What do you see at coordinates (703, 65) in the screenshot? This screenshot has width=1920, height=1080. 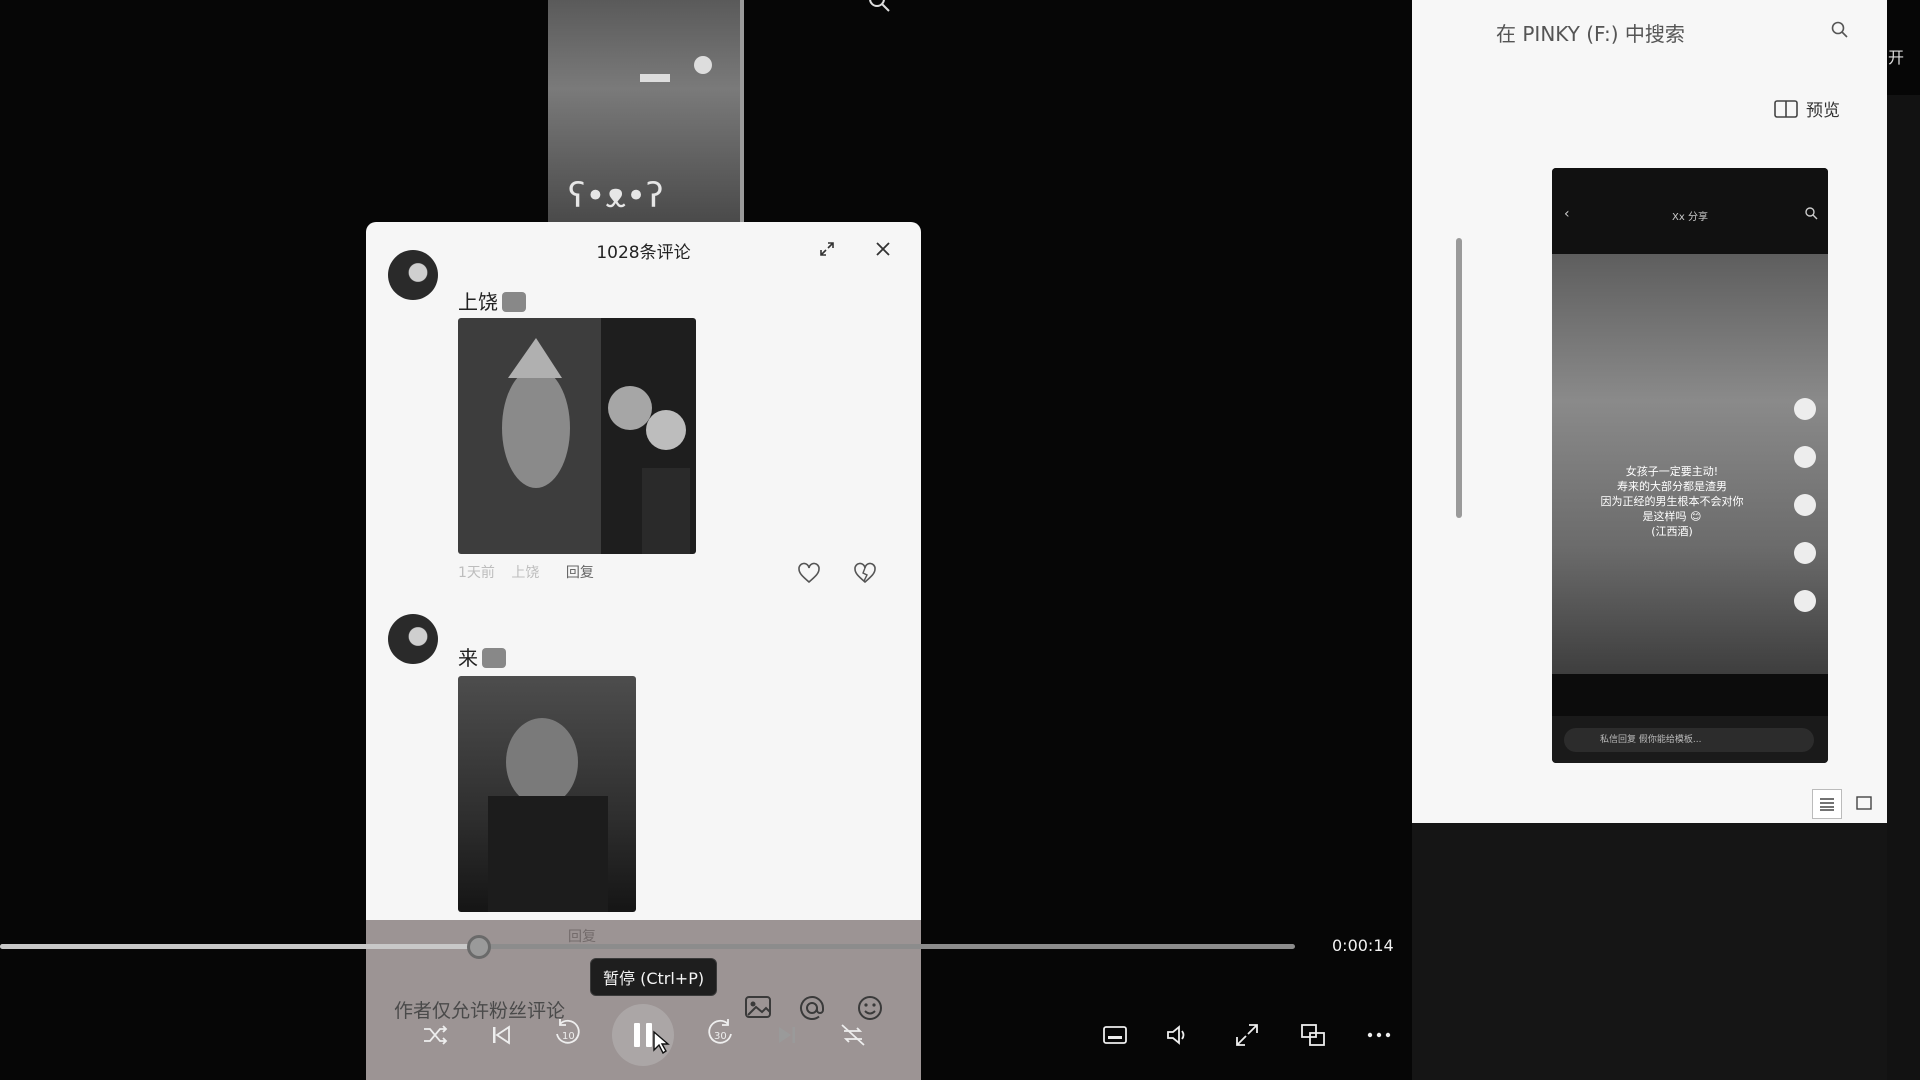 I see `badge-icon` at bounding box center [703, 65].